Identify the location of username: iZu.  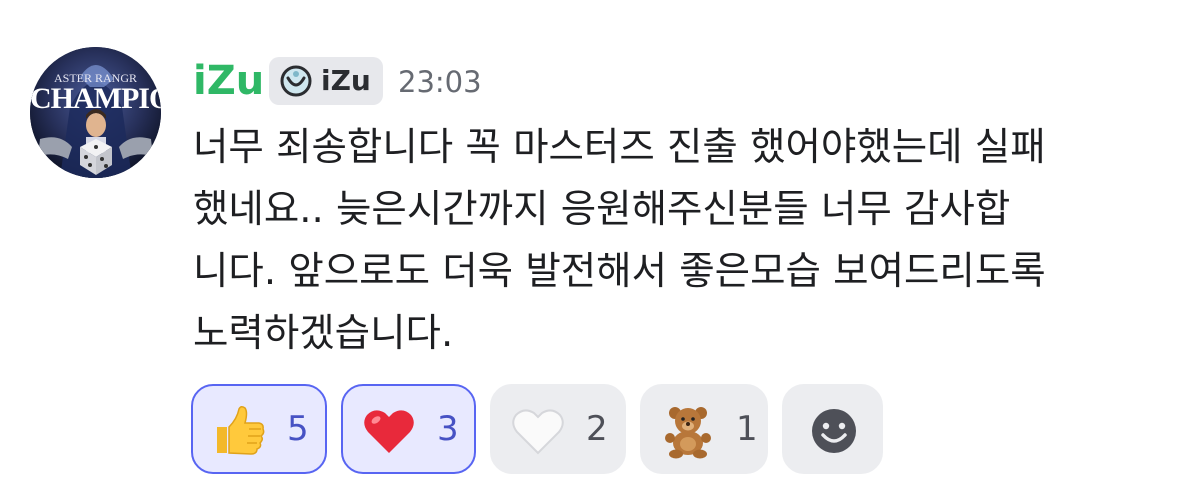
(228, 81).